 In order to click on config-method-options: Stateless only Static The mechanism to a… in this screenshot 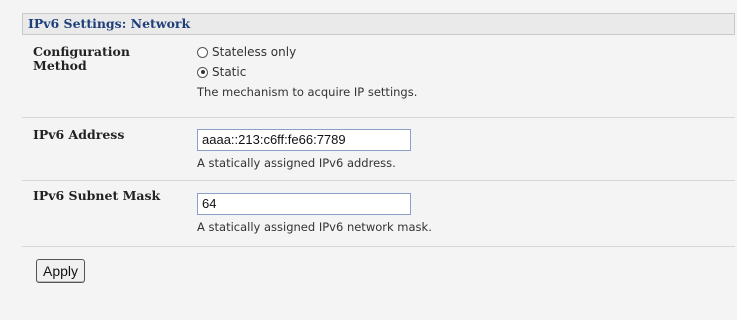, I will do `click(307, 71)`.